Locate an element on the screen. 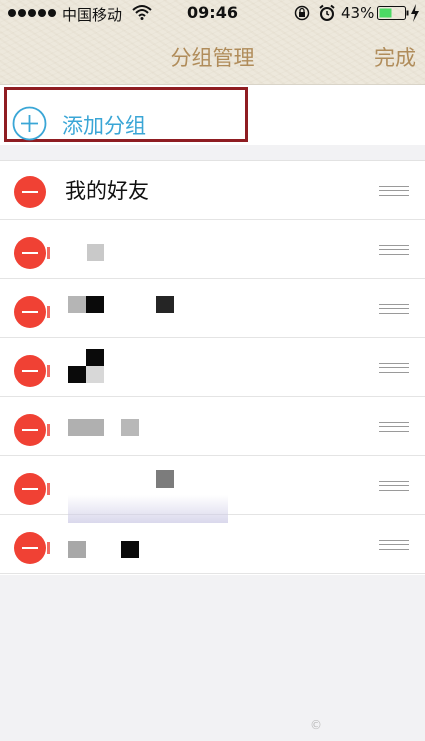 The image size is (425, 741). rotation-lock-icon is located at coordinates (302, 13).